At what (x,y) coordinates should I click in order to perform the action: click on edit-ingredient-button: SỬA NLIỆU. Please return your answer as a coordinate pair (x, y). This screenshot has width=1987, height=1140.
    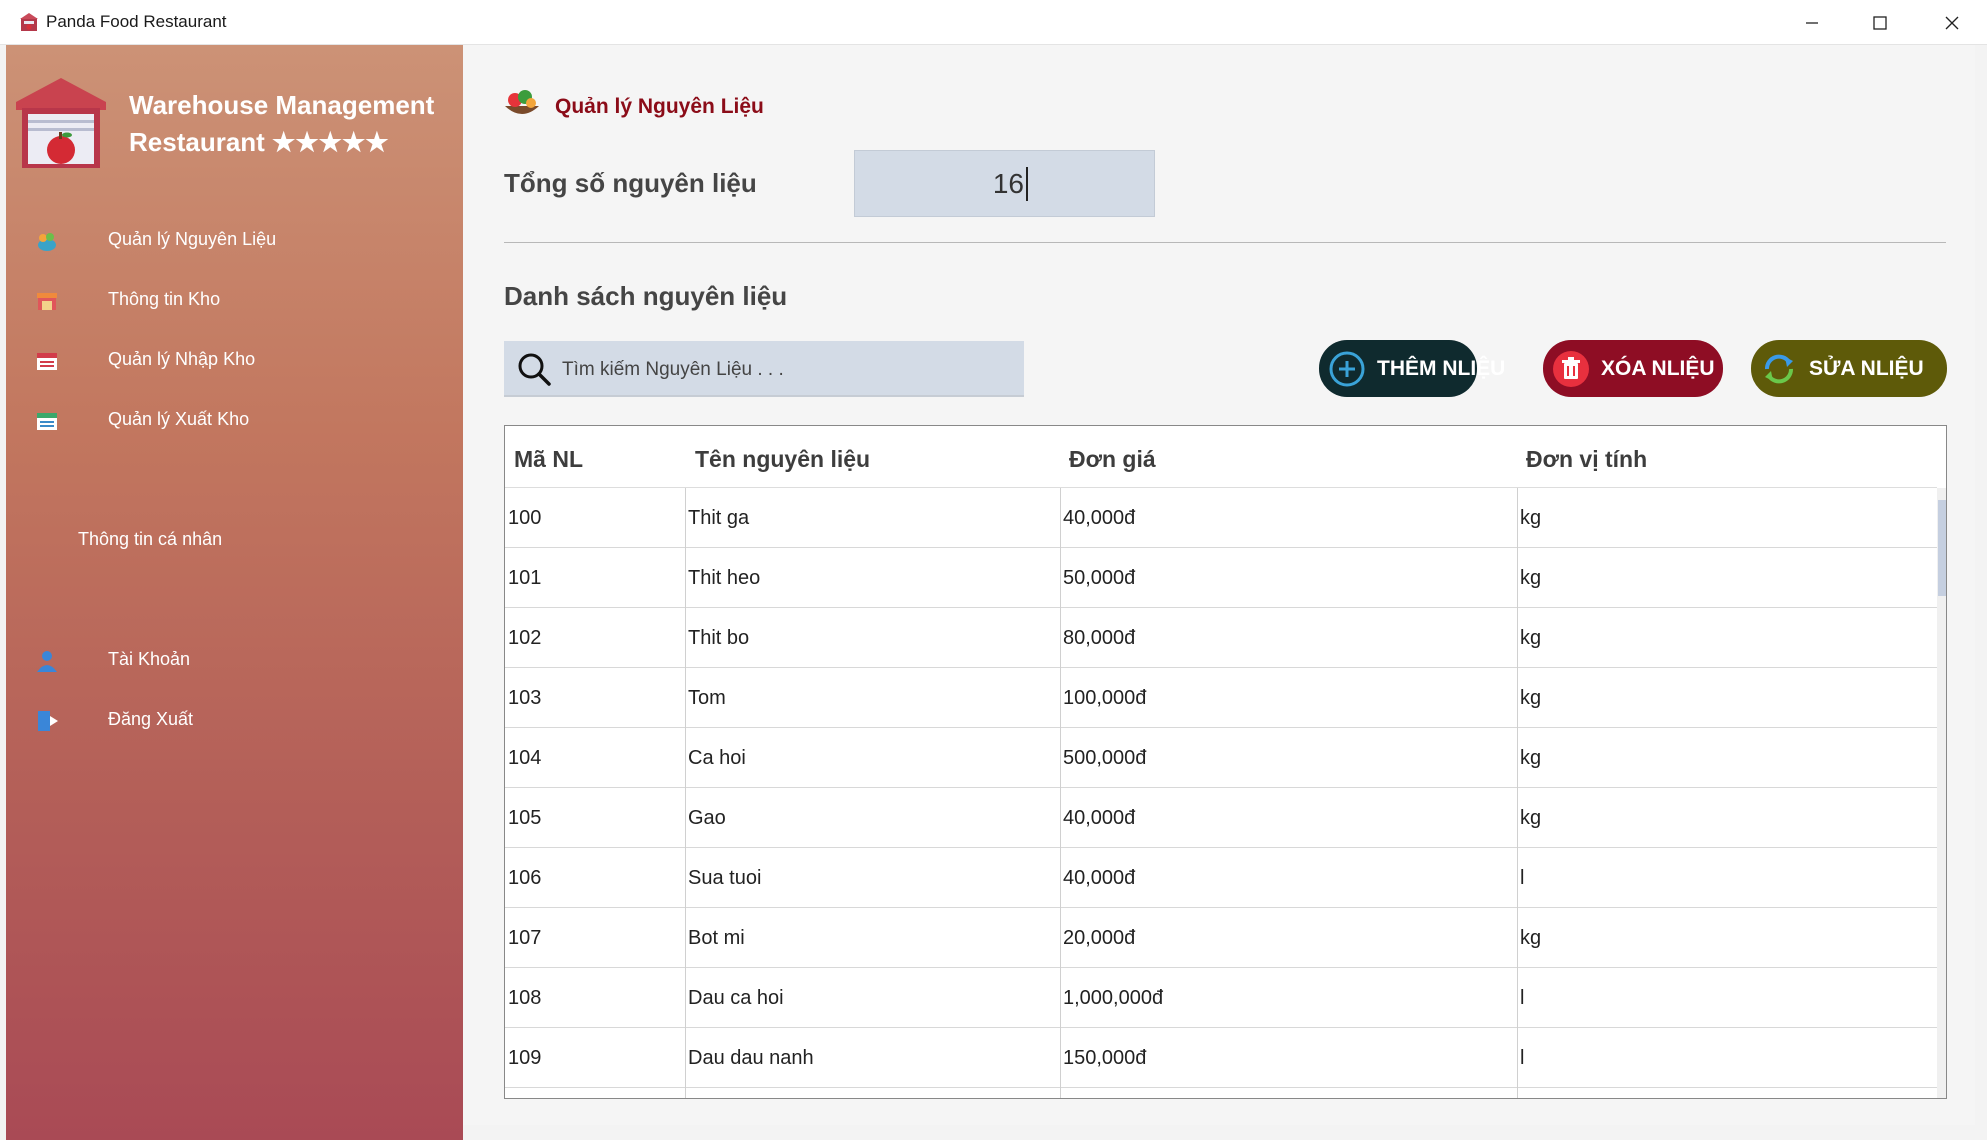
    Looking at the image, I should click on (1849, 368).